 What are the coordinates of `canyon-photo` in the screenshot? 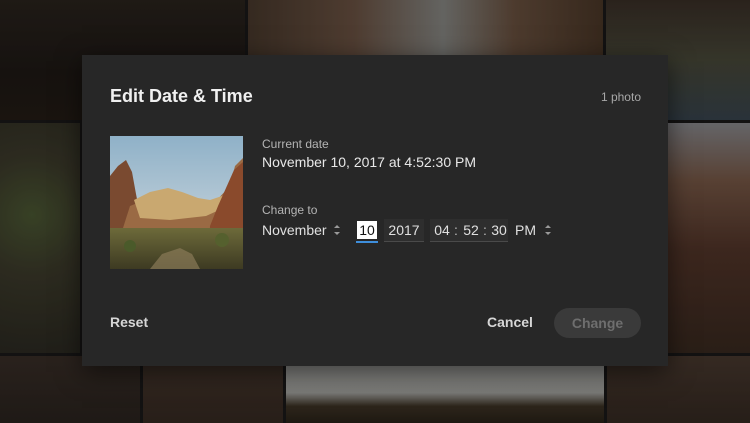 It's located at (176, 202).